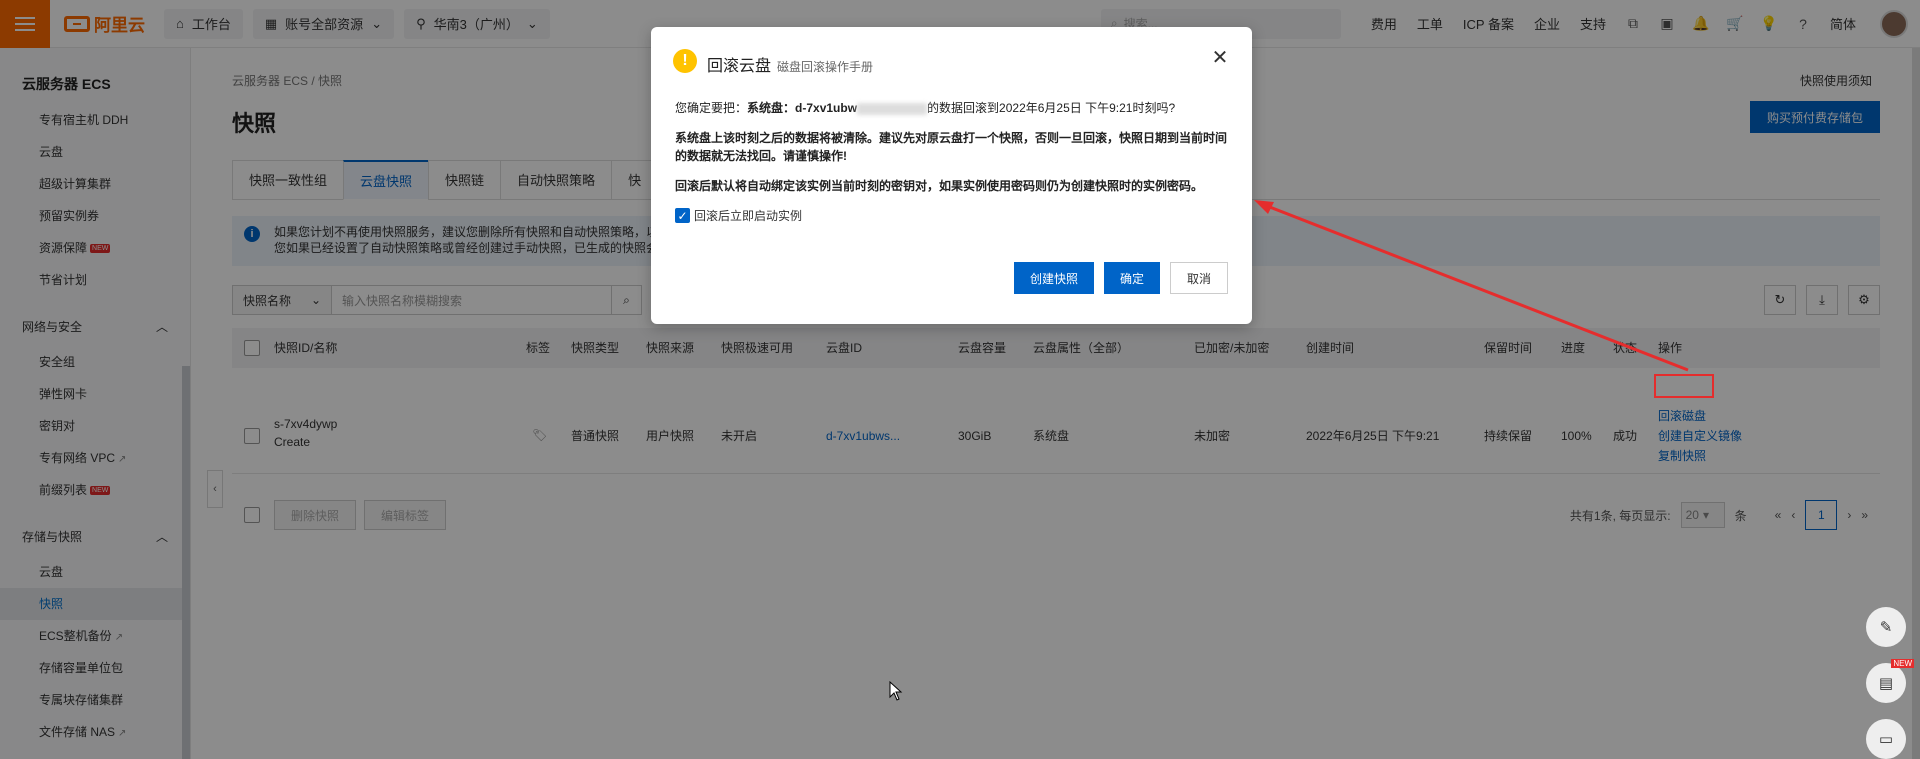 The image size is (1920, 759). What do you see at coordinates (896, 691) in the screenshot?
I see `mouse-cursor-icon` at bounding box center [896, 691].